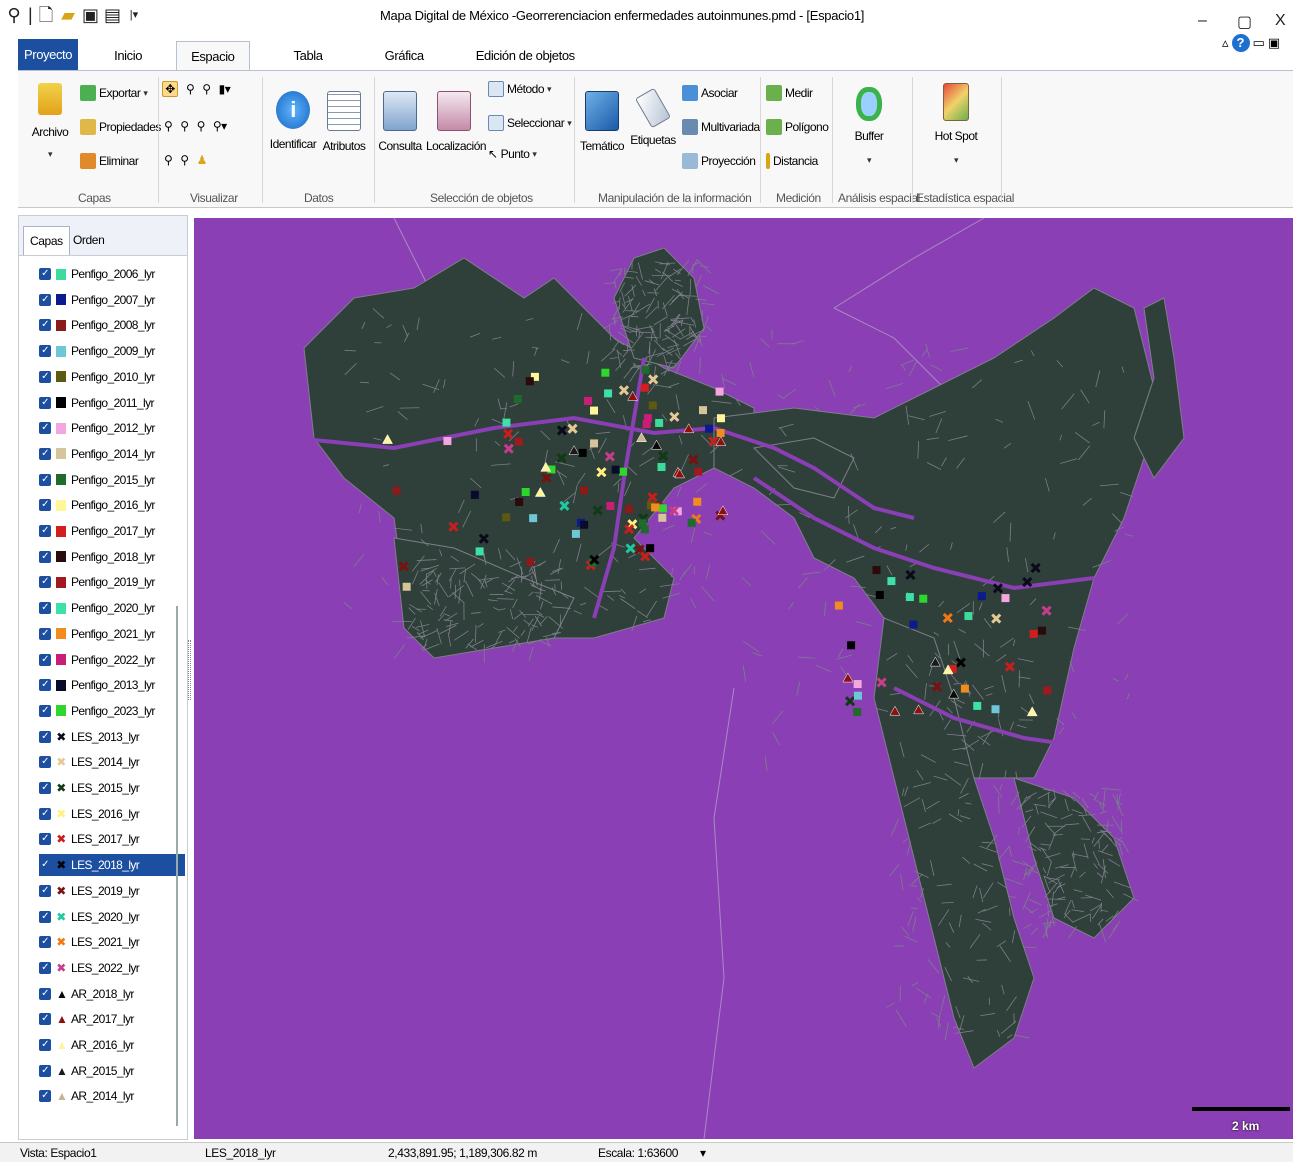  Describe the element at coordinates (206, 89) in the screenshot. I see `zoom-previous-icon: ⚲` at that location.